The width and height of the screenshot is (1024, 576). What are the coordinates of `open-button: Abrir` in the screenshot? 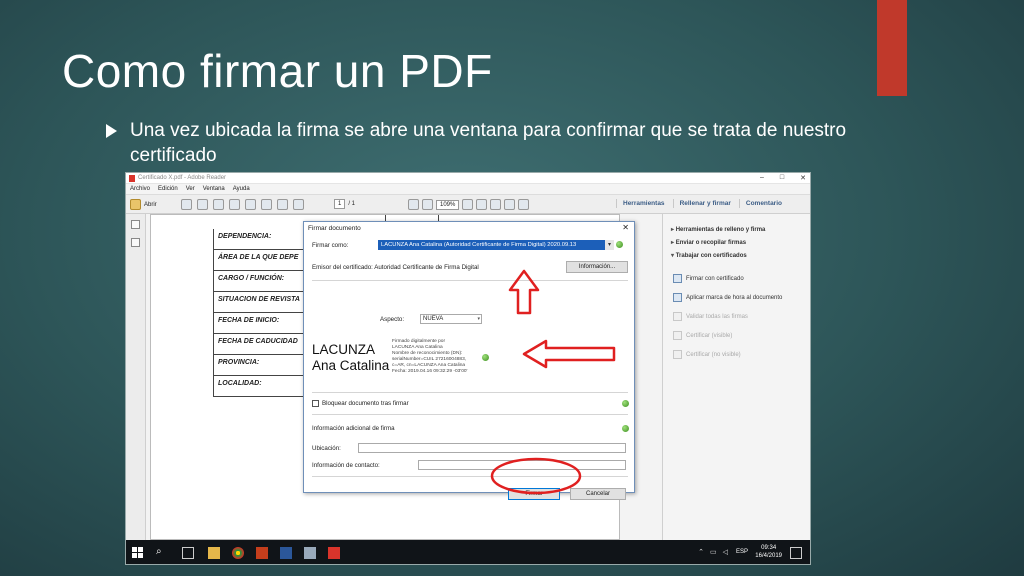 It's located at (143, 204).